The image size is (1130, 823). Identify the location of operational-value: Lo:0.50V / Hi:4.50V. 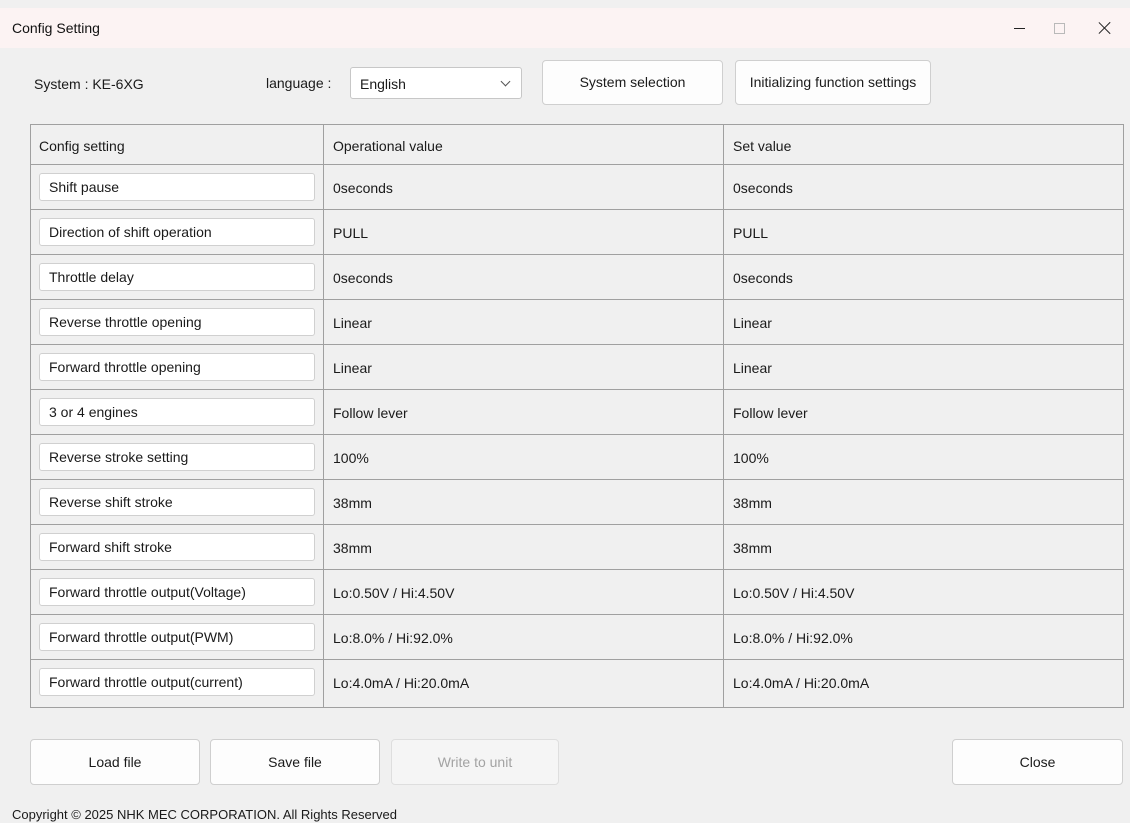
(394, 593).